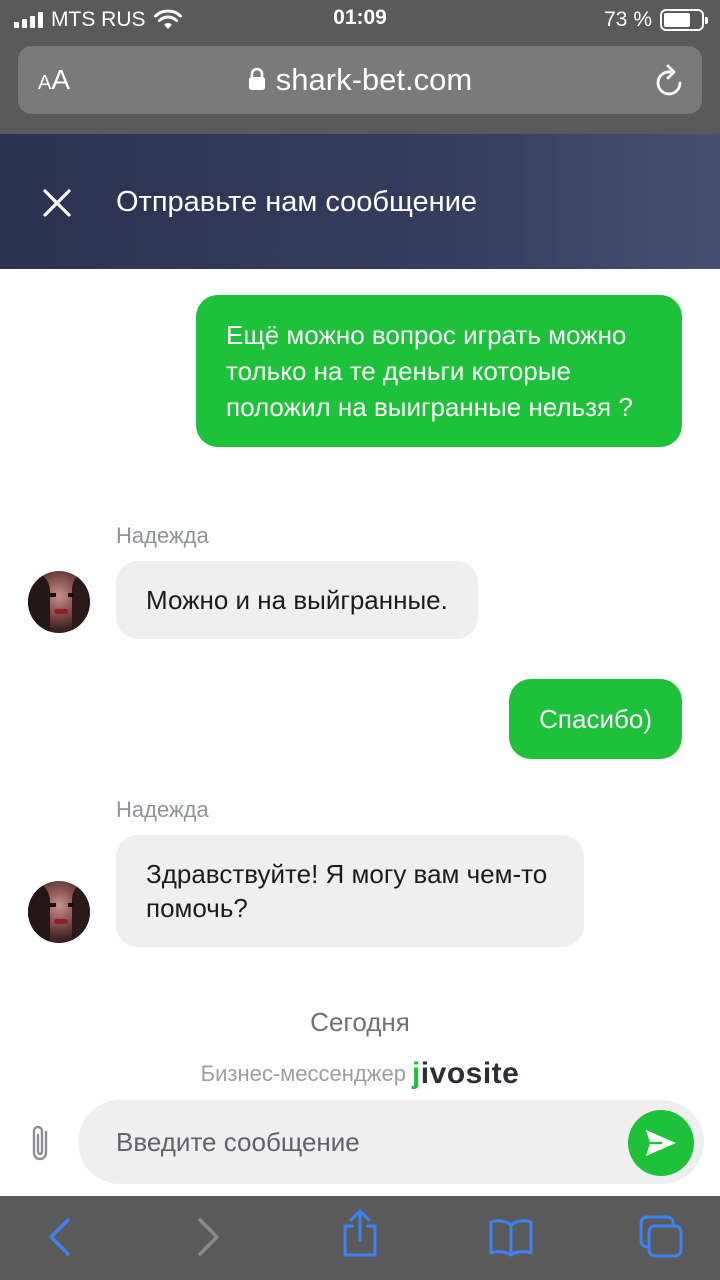  Describe the element at coordinates (41, 1144) in the screenshot. I see `paperclip-icon` at that location.